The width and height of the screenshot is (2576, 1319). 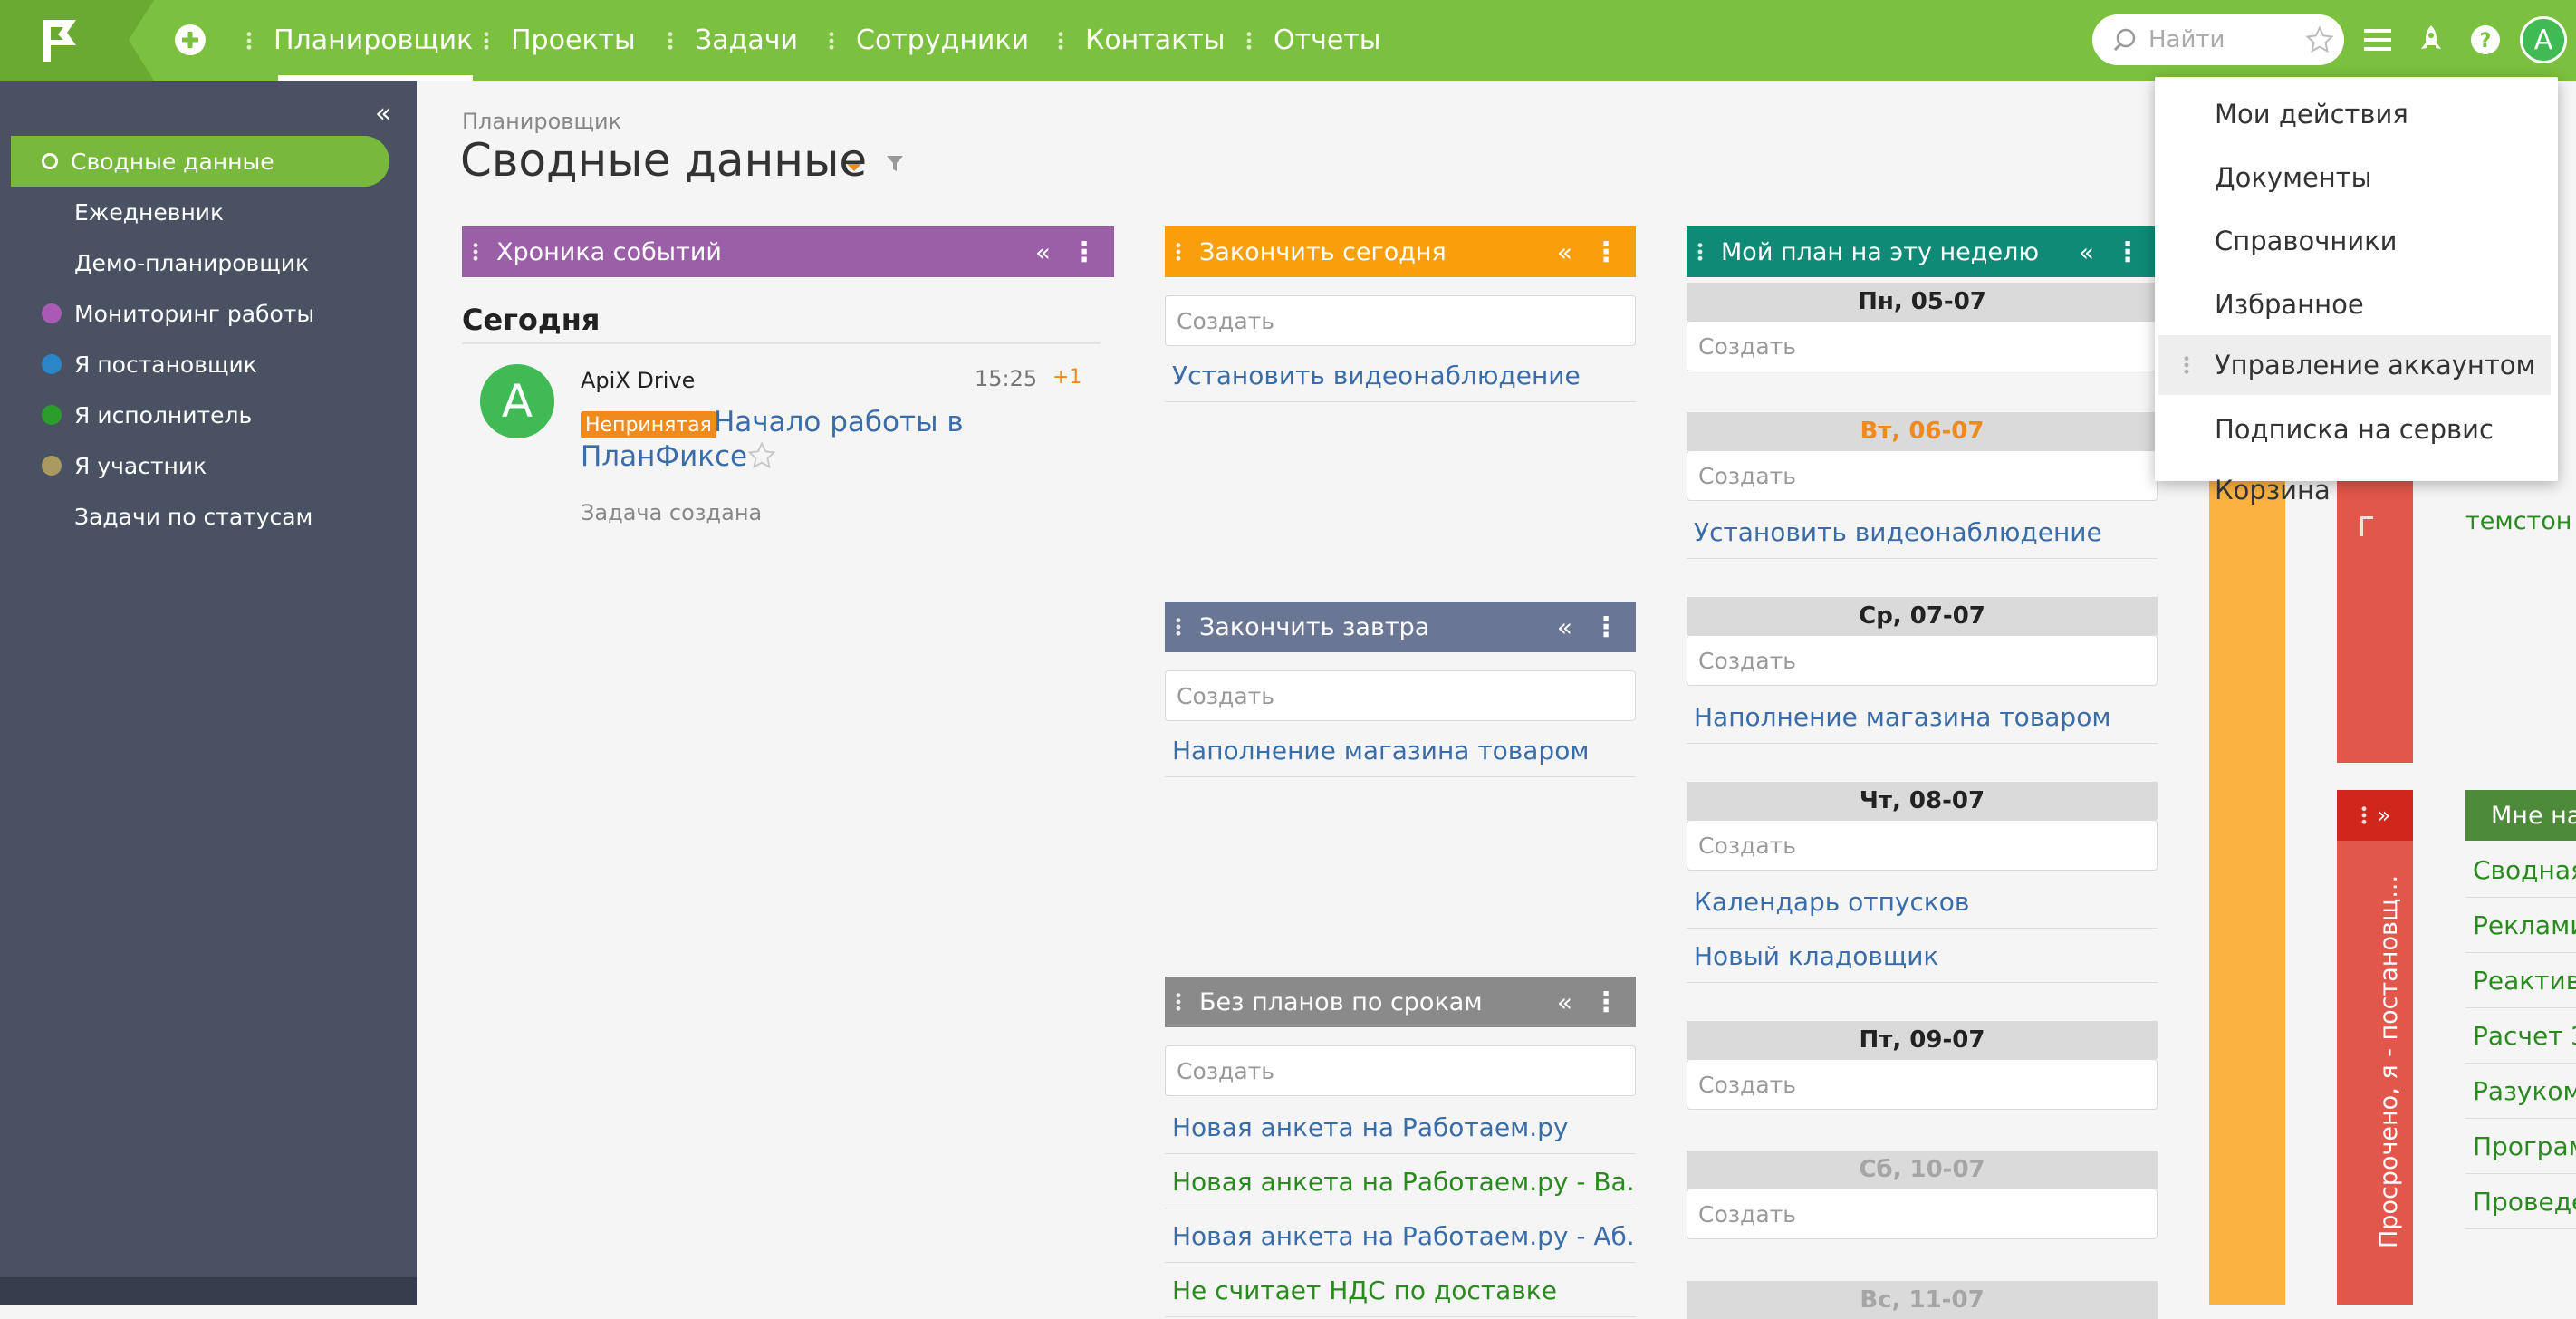 What do you see at coordinates (854, 165) in the screenshot?
I see `title-dropdown-icon` at bounding box center [854, 165].